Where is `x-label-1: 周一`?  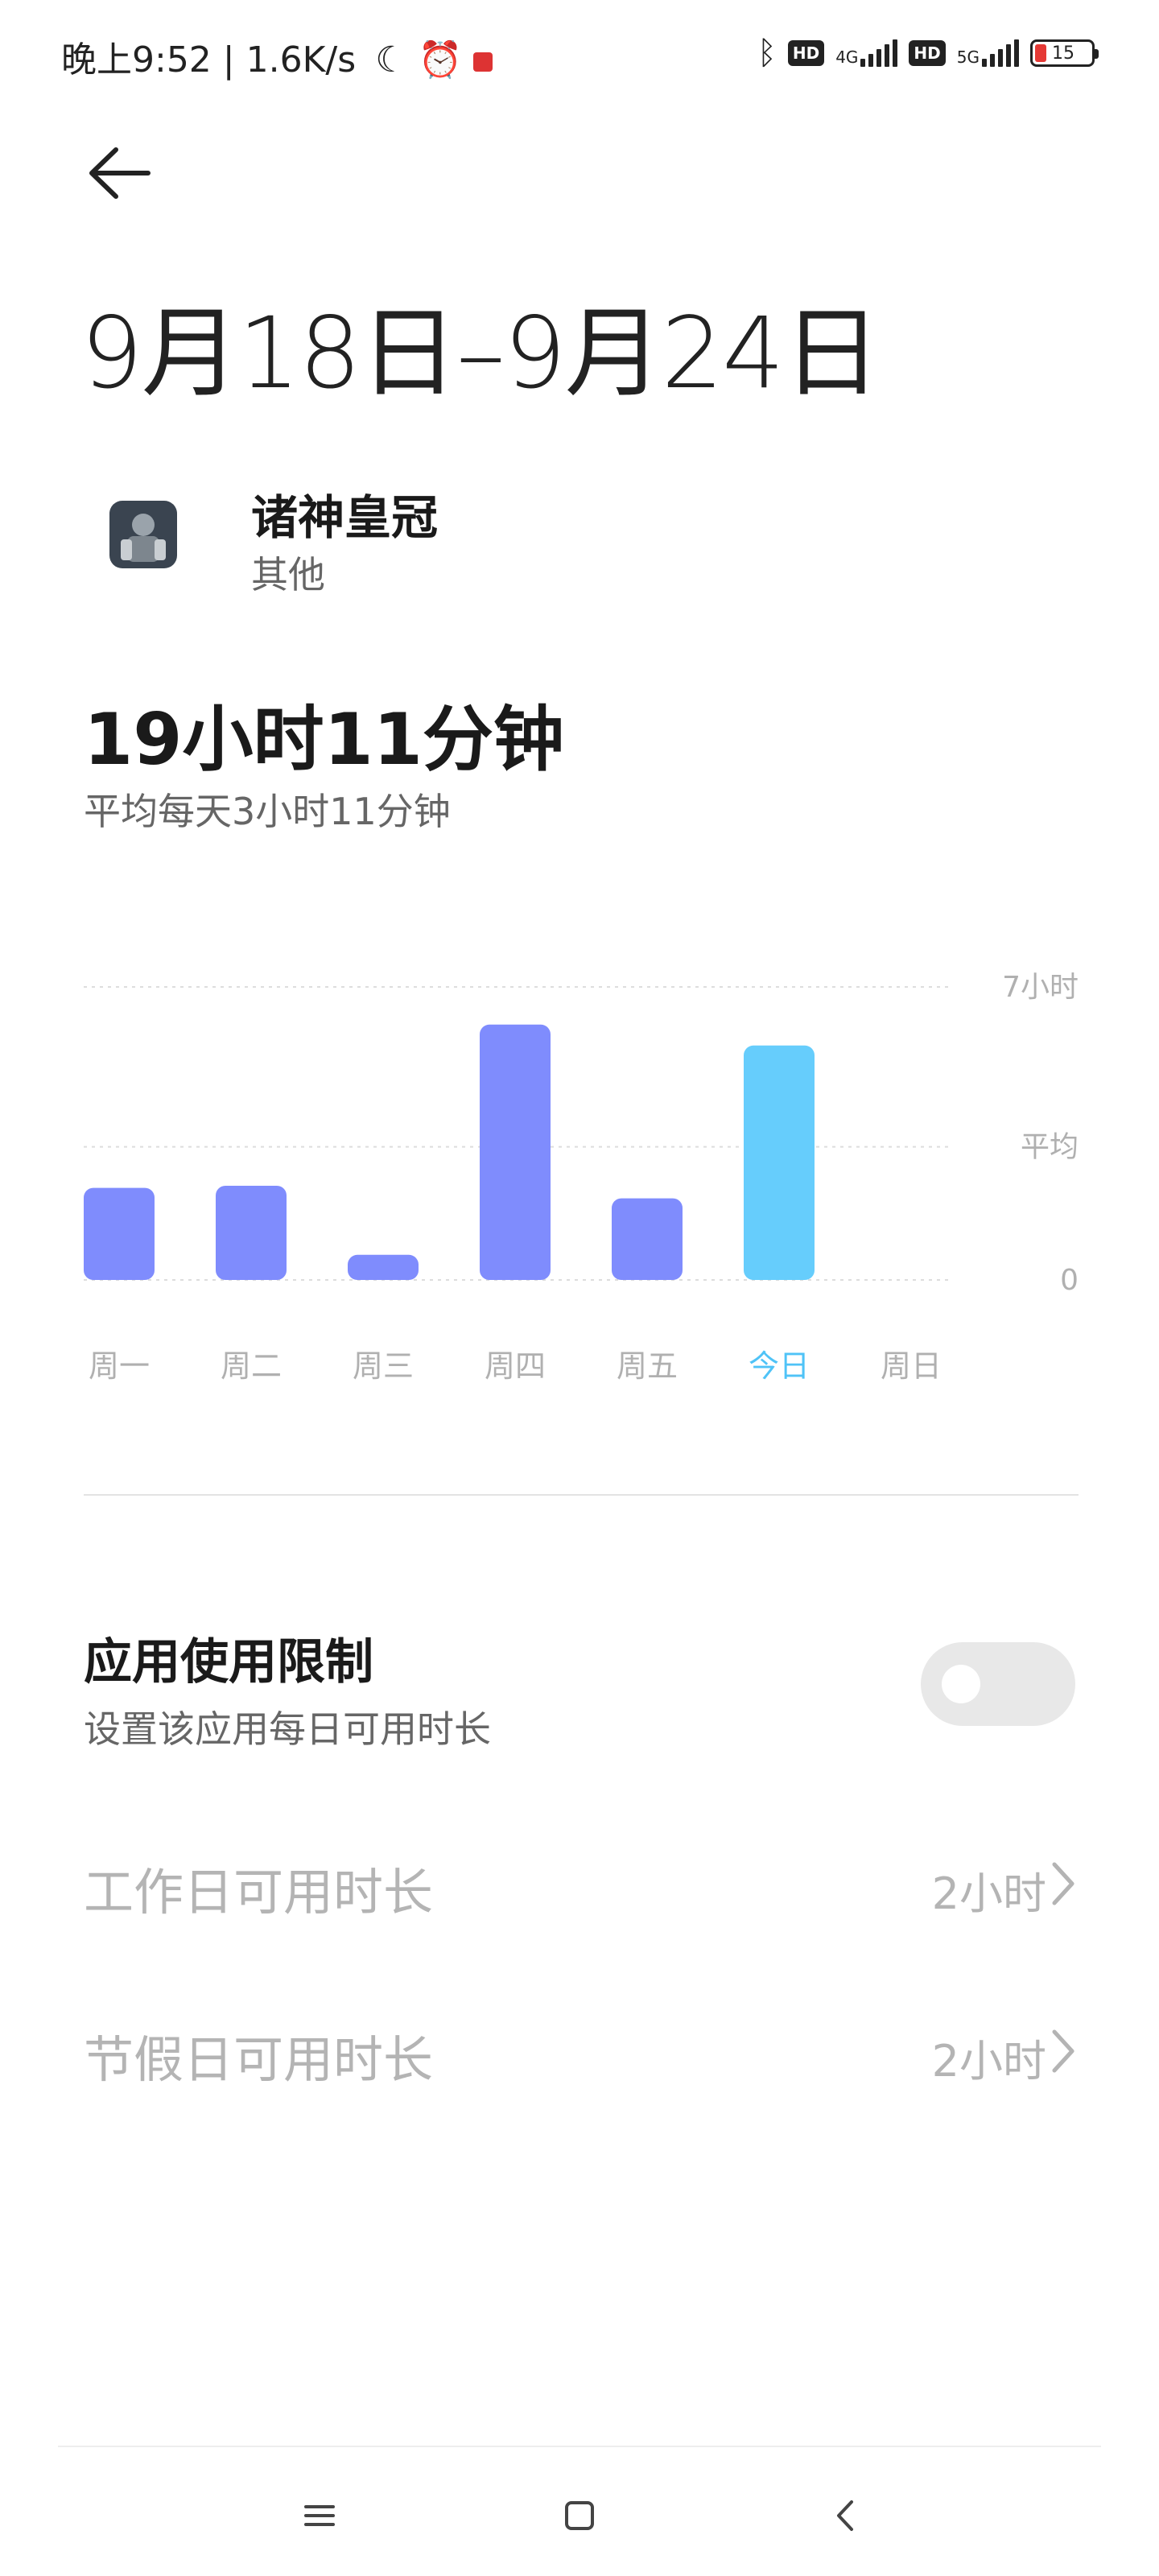
x-label-1: 周一 is located at coordinates (119, 1366).